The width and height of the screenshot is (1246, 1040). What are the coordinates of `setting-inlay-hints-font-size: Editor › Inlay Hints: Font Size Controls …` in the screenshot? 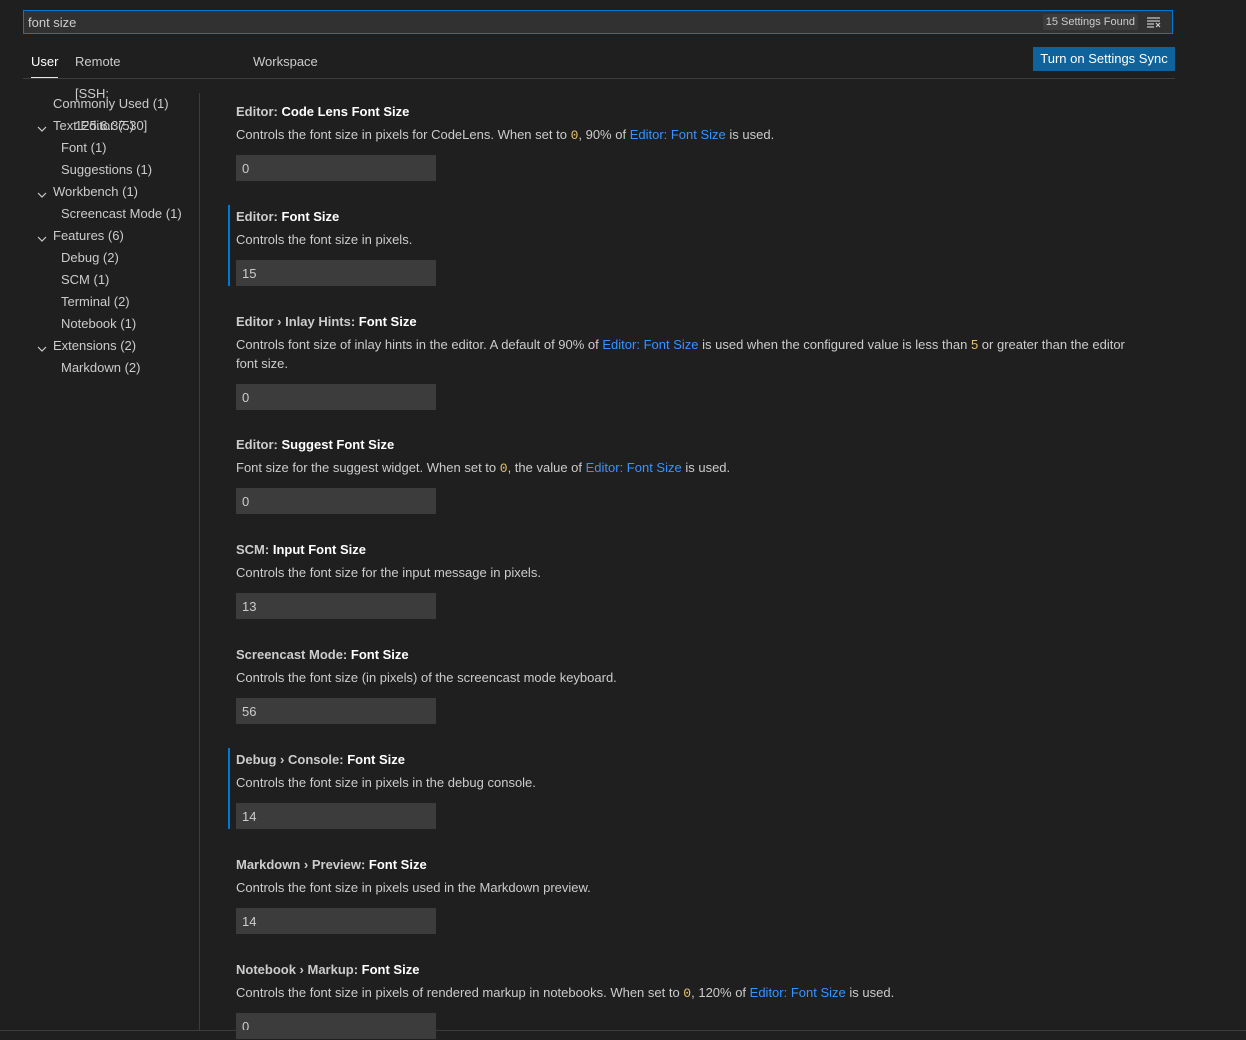 It's located at (693, 362).